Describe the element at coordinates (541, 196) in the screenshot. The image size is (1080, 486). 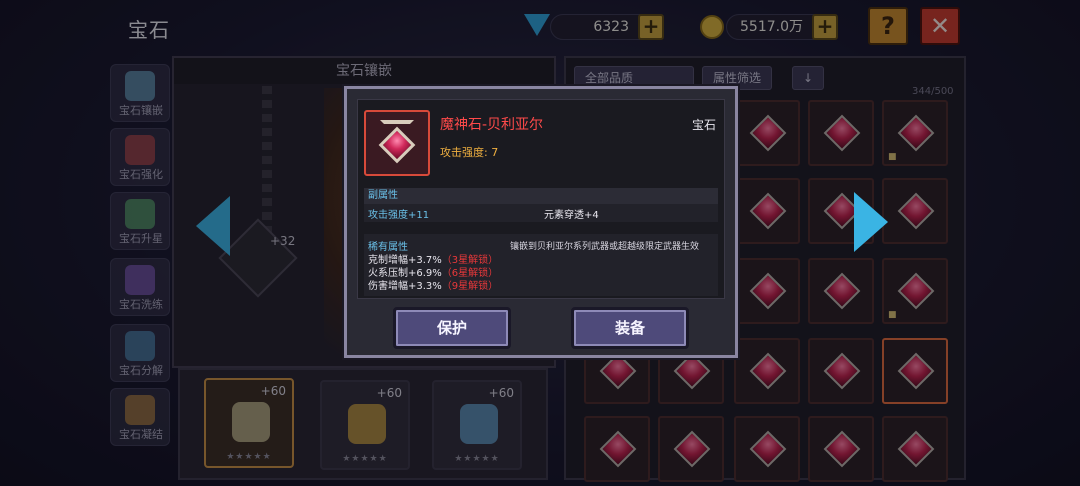
I see `secondary-title: 副属性` at that location.